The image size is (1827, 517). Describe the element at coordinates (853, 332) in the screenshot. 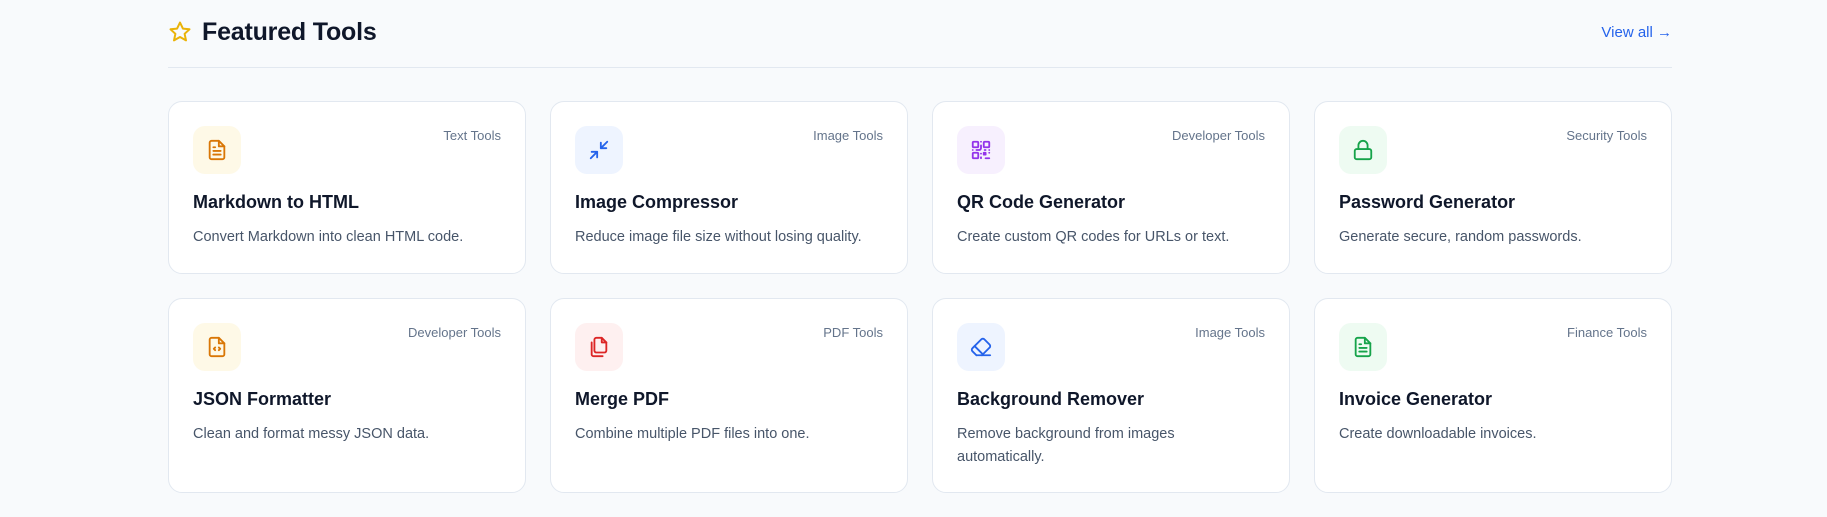

I see `tool-category: PDF Tools` at that location.